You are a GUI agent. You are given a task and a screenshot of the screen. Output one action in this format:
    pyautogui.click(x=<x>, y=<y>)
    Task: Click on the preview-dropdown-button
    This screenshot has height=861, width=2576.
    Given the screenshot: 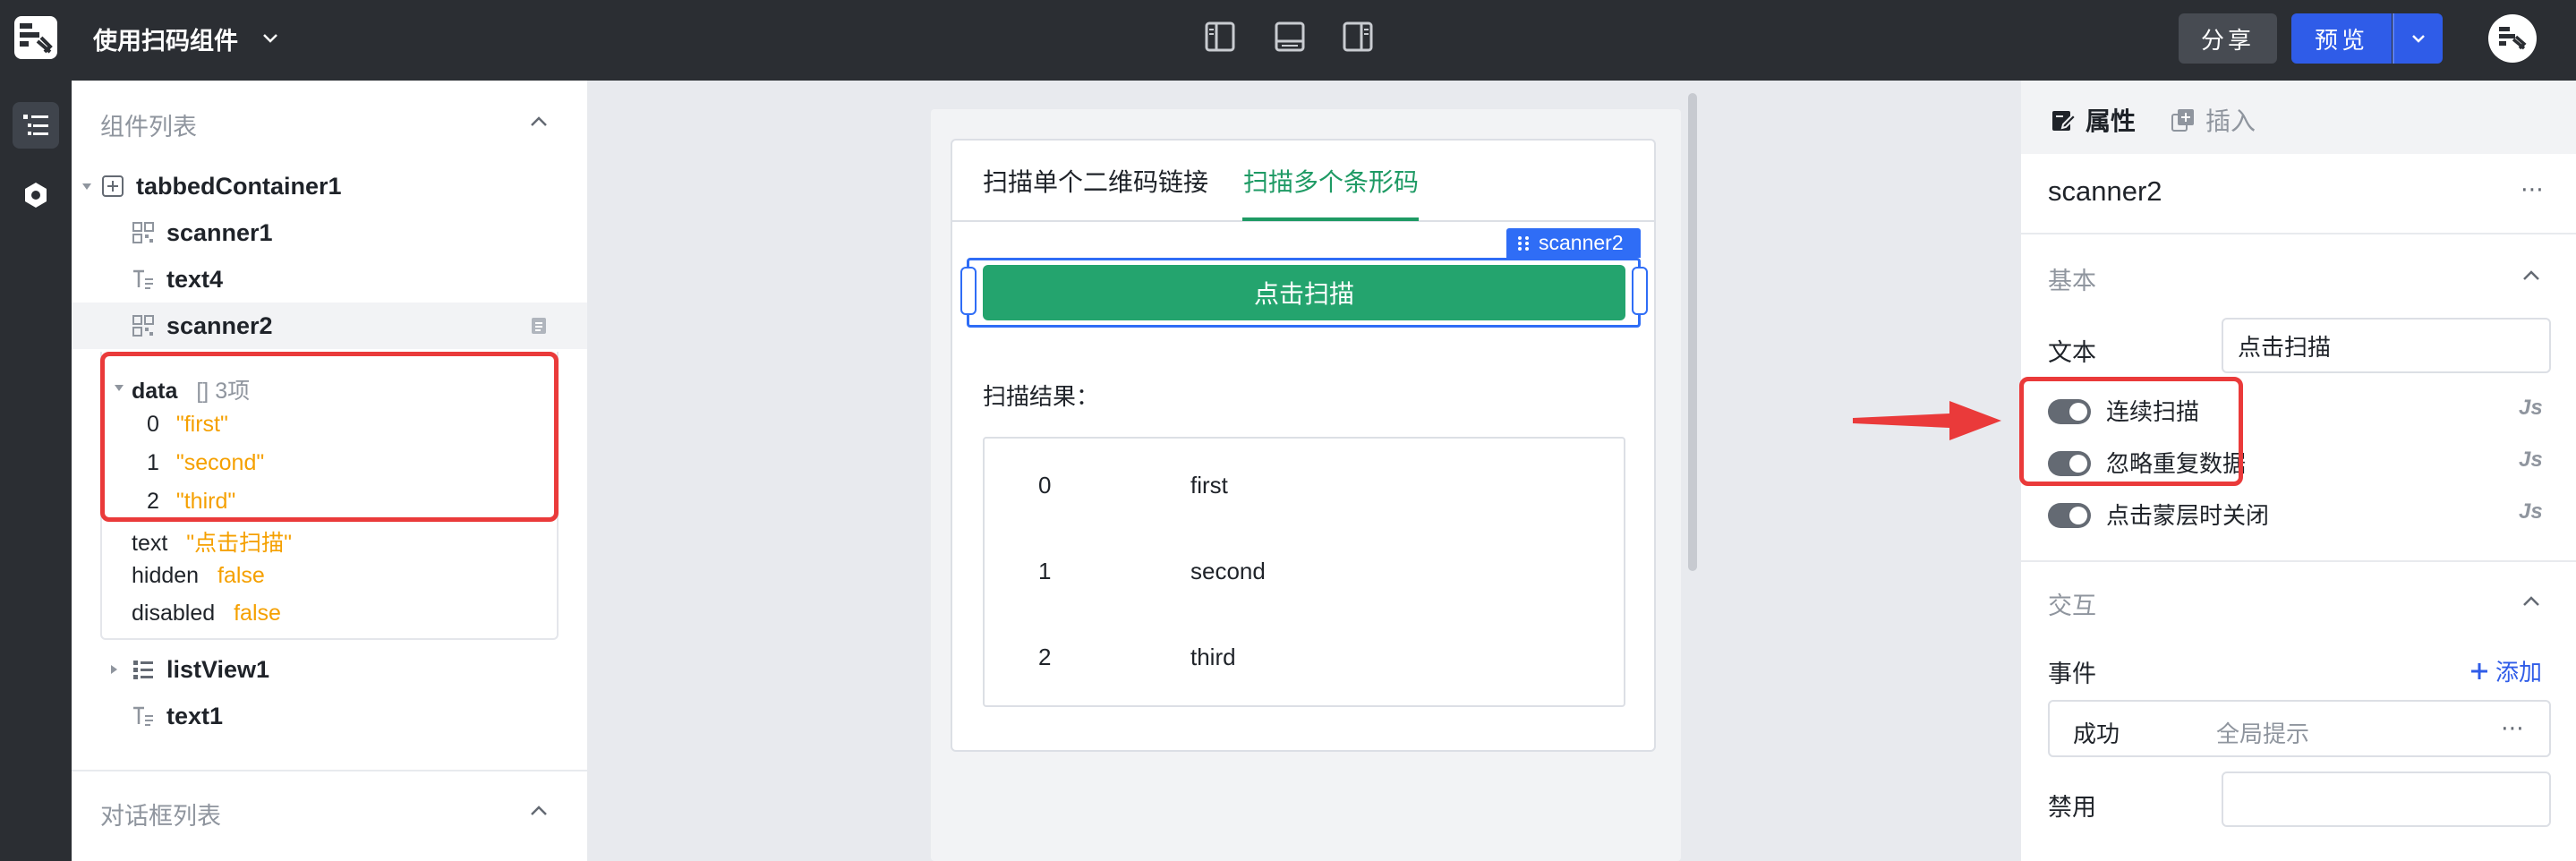 What is the action you would take?
    pyautogui.click(x=2418, y=38)
    